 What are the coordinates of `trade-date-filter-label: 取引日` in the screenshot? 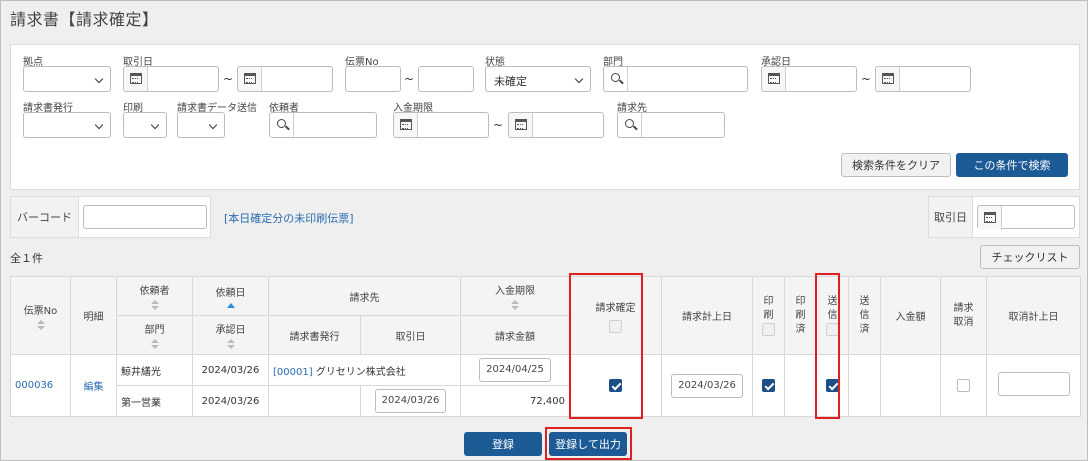 It's located at (951, 217).